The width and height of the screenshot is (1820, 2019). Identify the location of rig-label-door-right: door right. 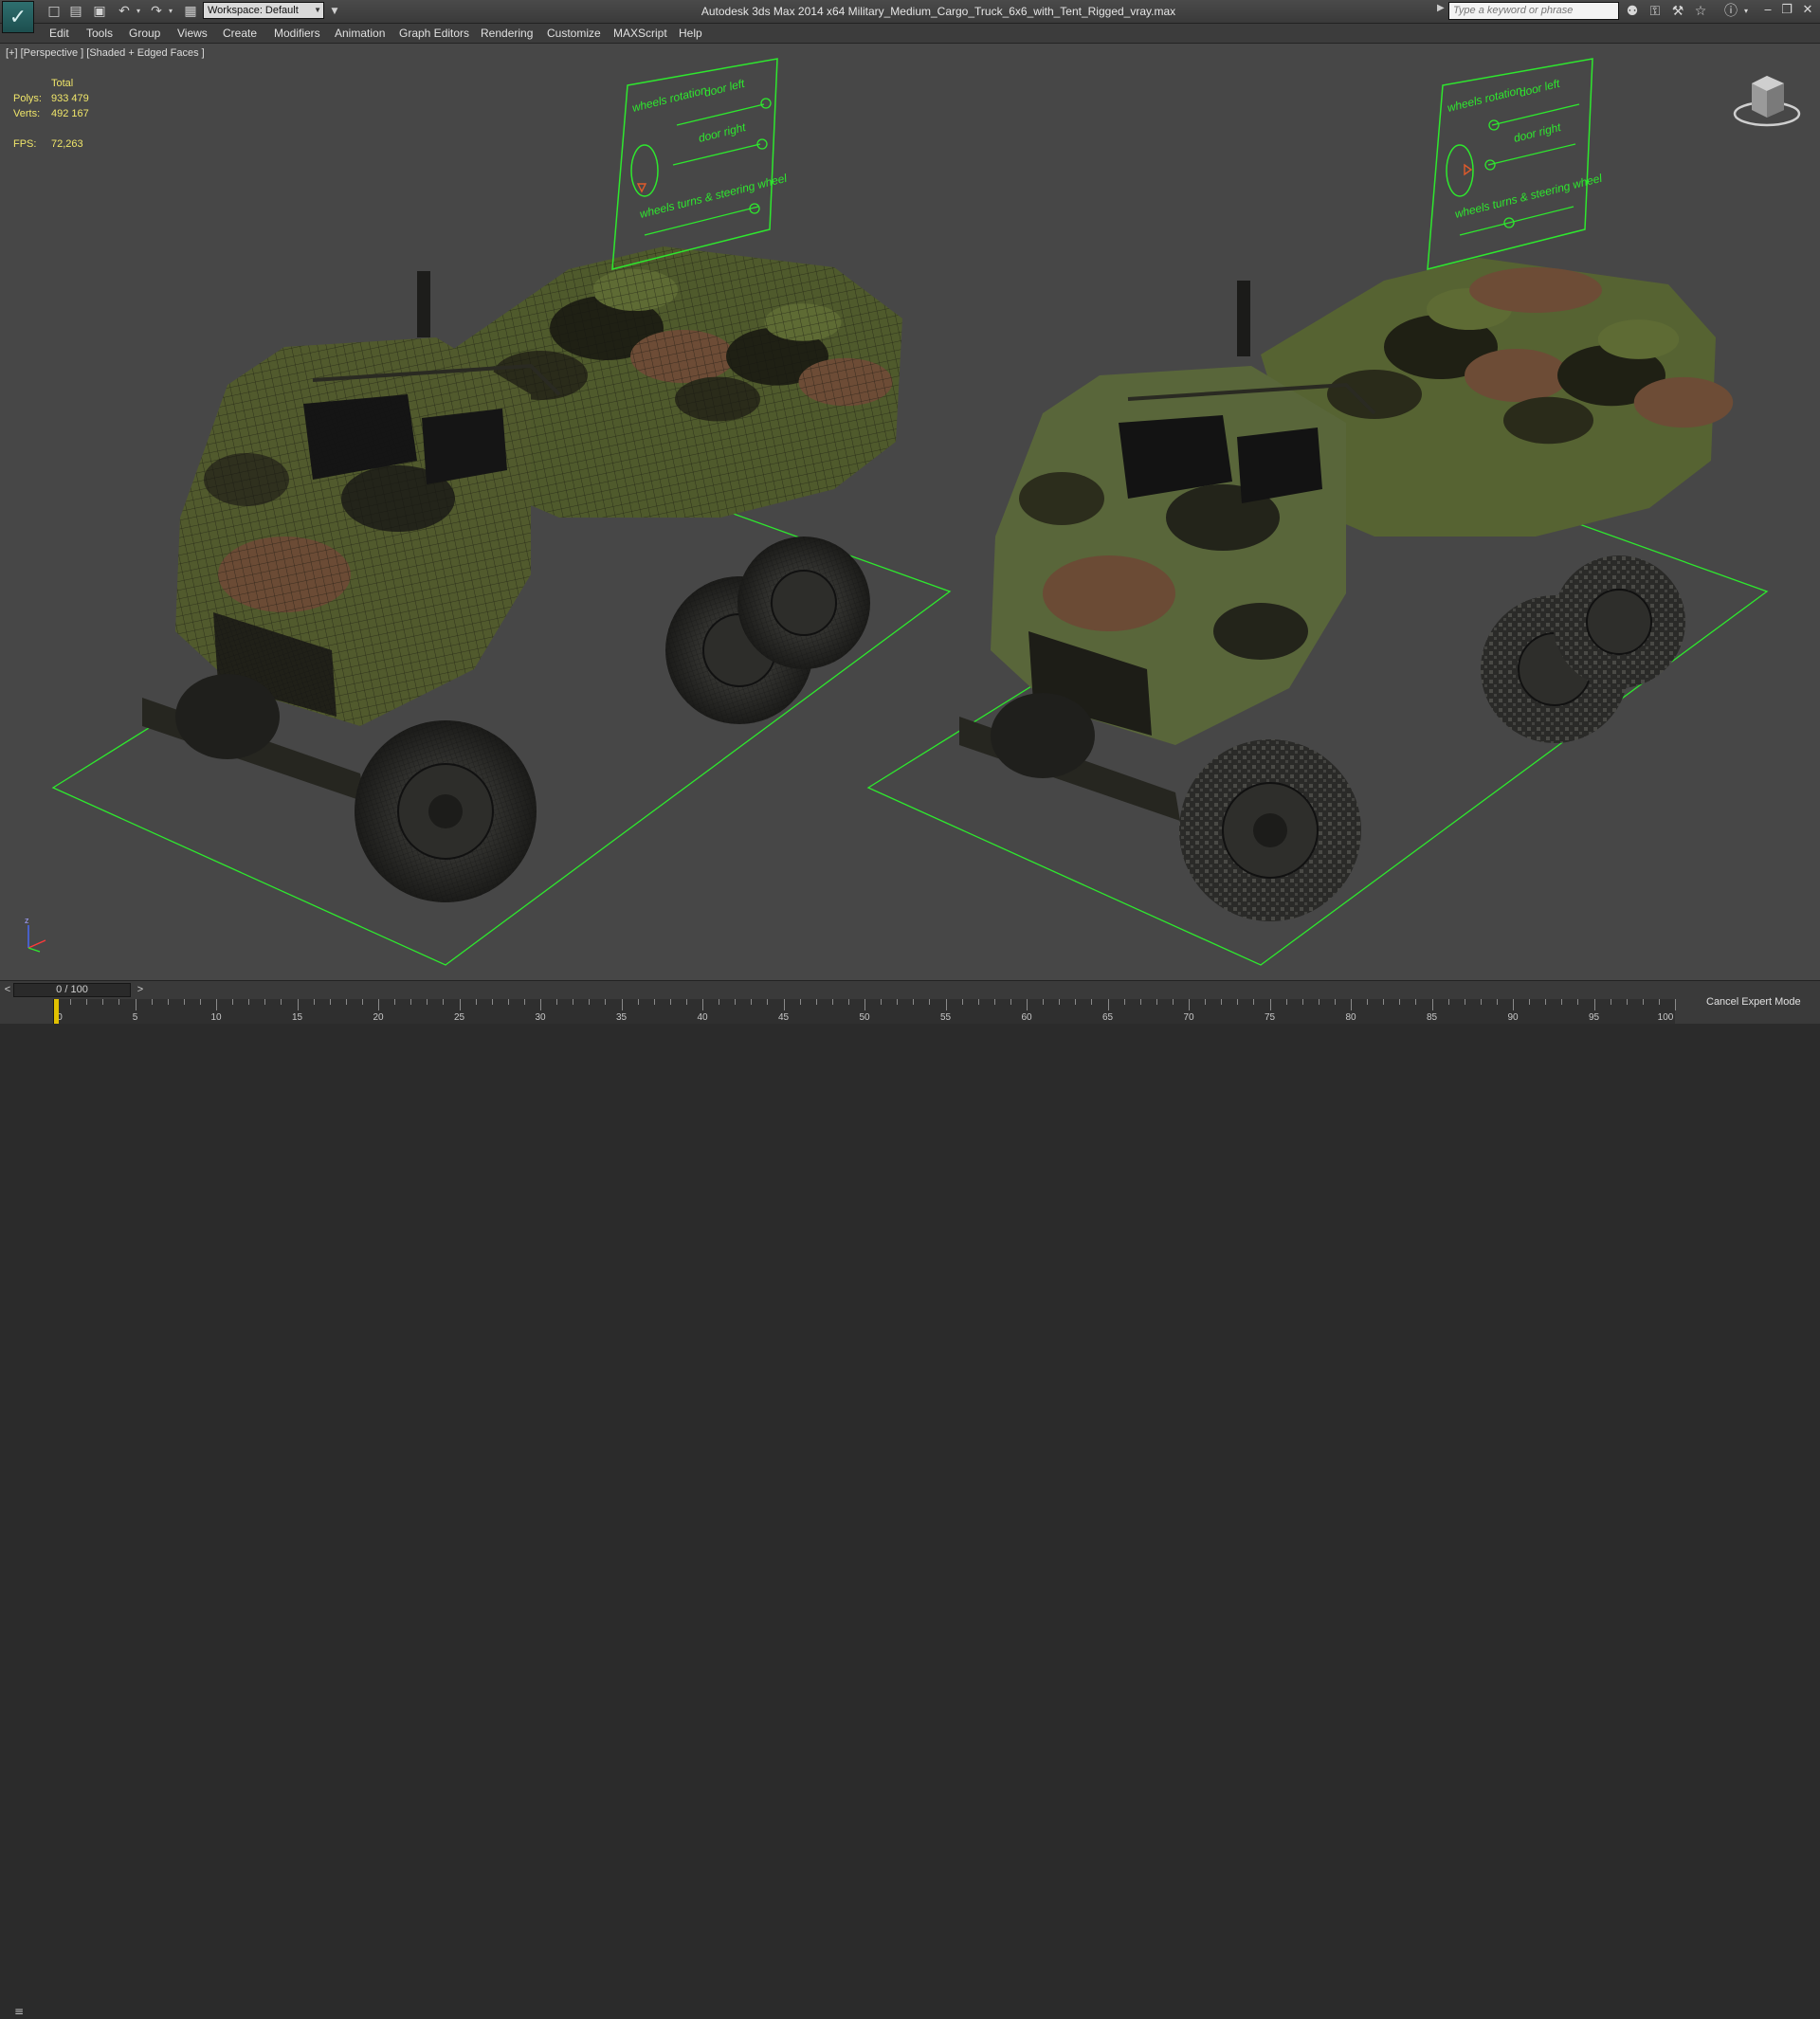
(722, 132).